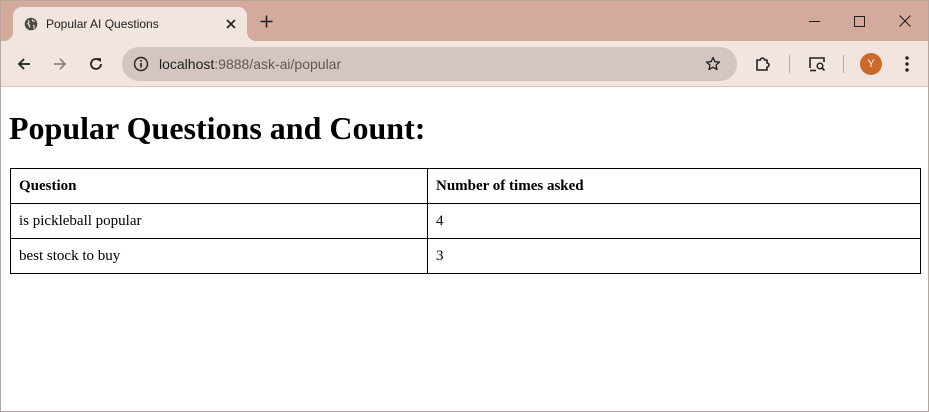 The height and width of the screenshot is (412, 929). What do you see at coordinates (278, 64) in the screenshot?
I see `url-path: :9888/ask-ai/popular` at bounding box center [278, 64].